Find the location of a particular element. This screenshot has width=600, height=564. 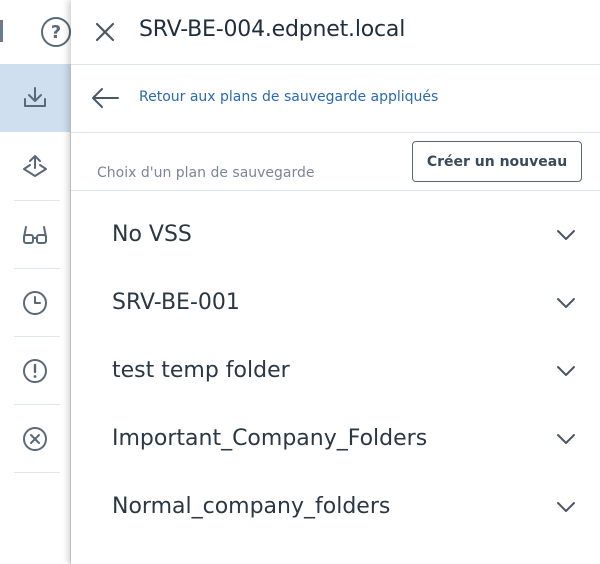

upload-icon is located at coordinates (35, 166).